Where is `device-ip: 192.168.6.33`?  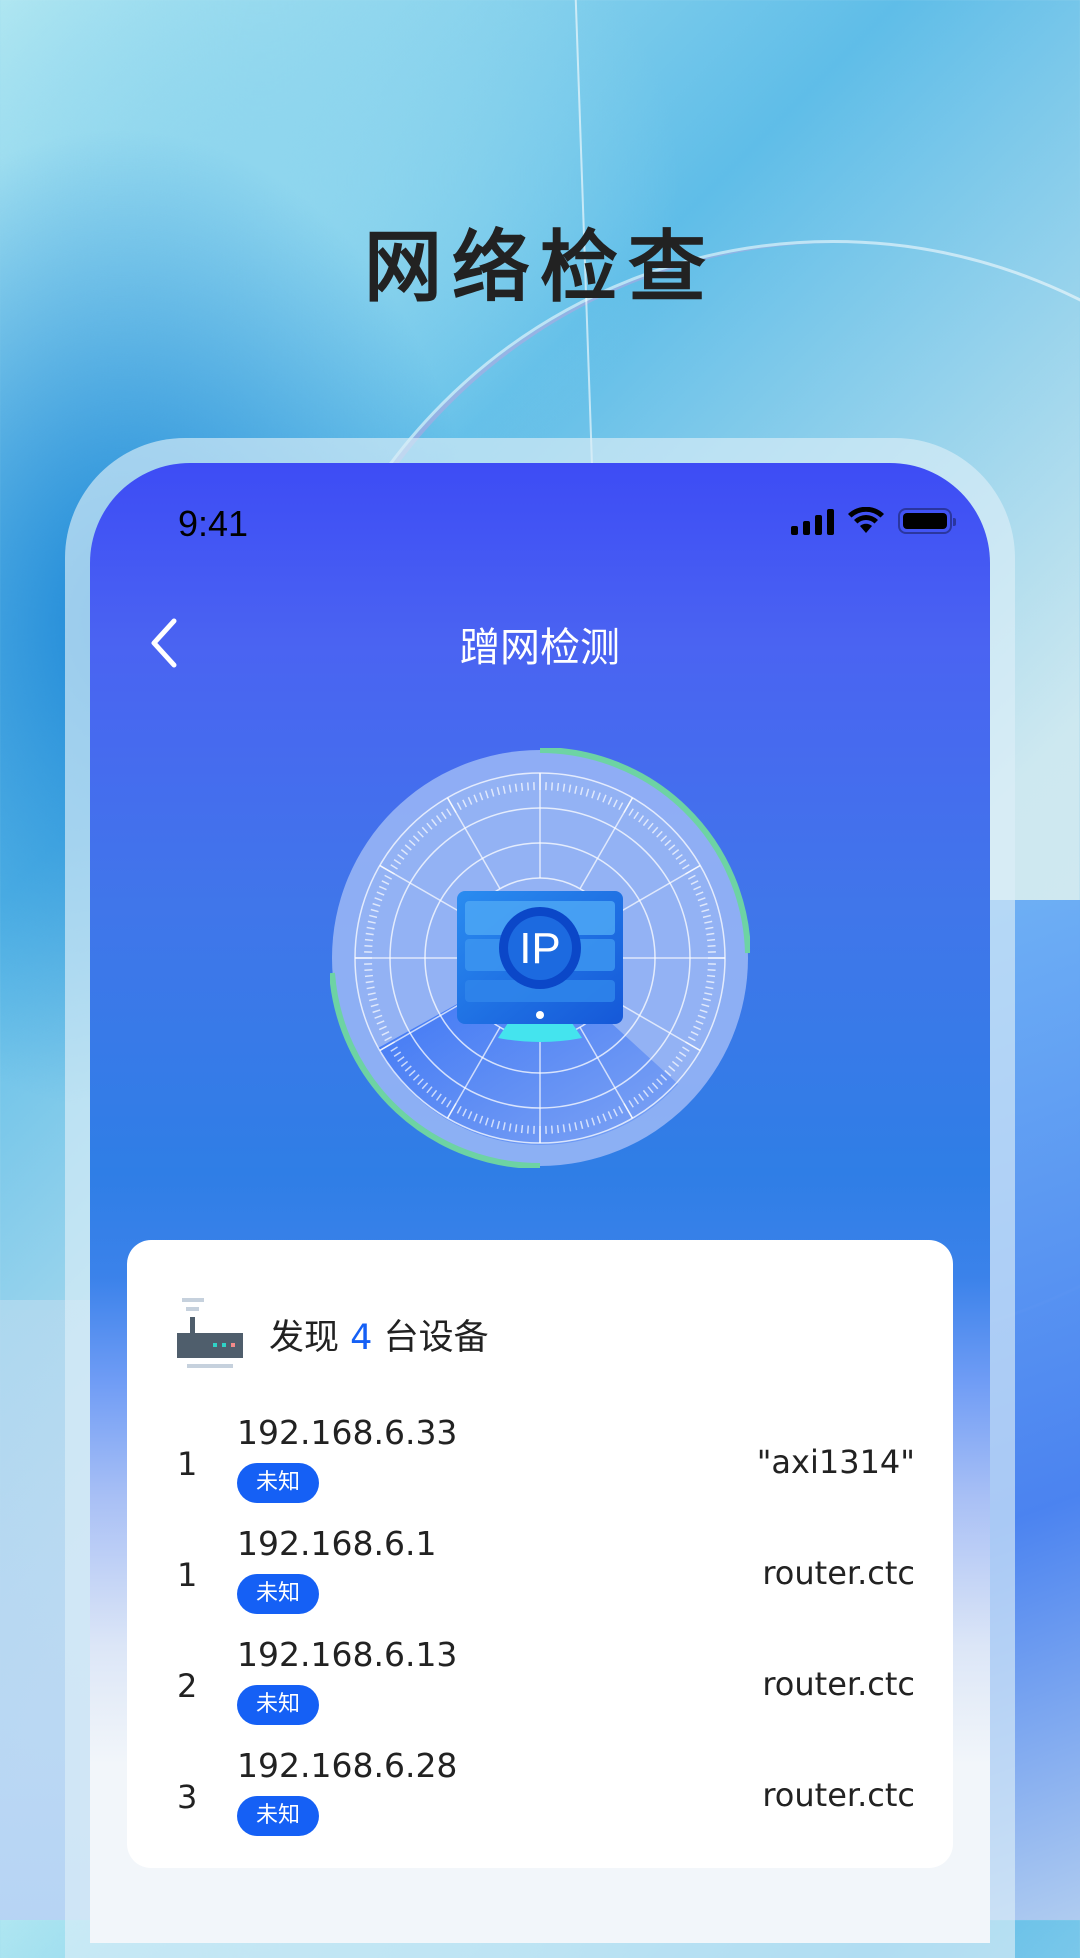
device-ip: 192.168.6.33 is located at coordinates (347, 1432).